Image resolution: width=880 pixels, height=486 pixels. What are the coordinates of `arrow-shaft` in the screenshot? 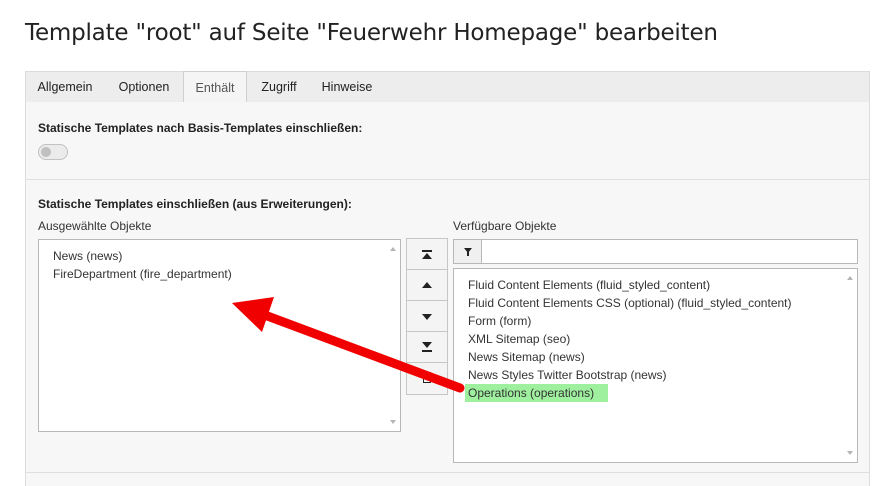 It's located at (361, 351).